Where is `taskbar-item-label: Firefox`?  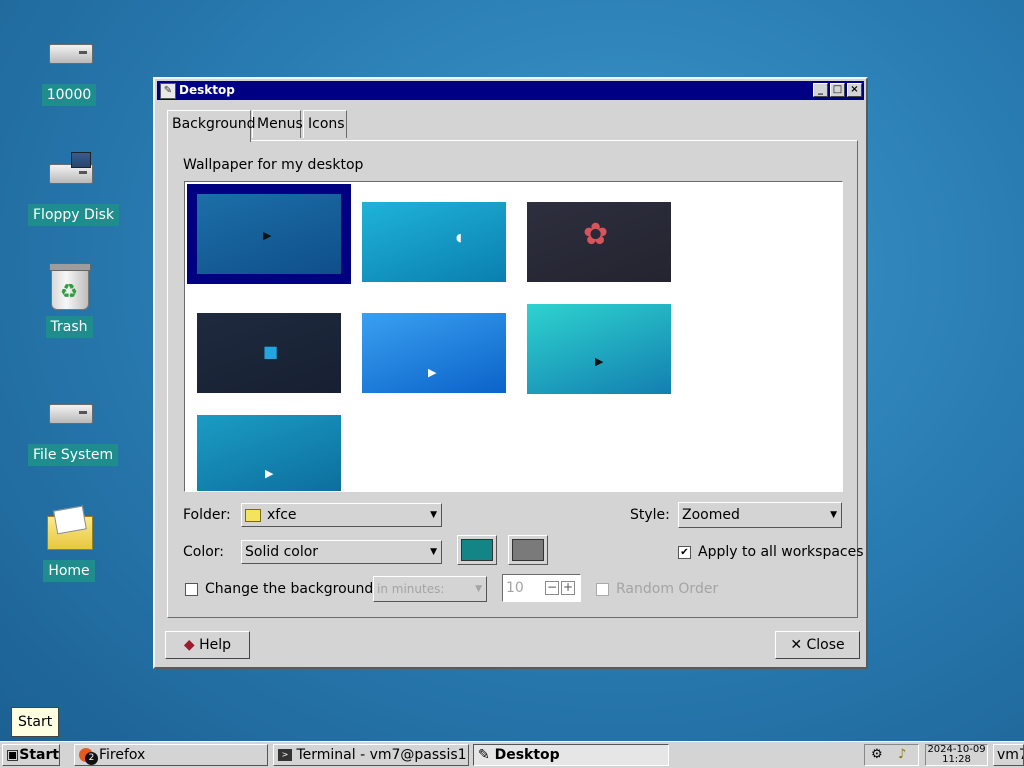 taskbar-item-label: Firefox is located at coordinates (122, 755).